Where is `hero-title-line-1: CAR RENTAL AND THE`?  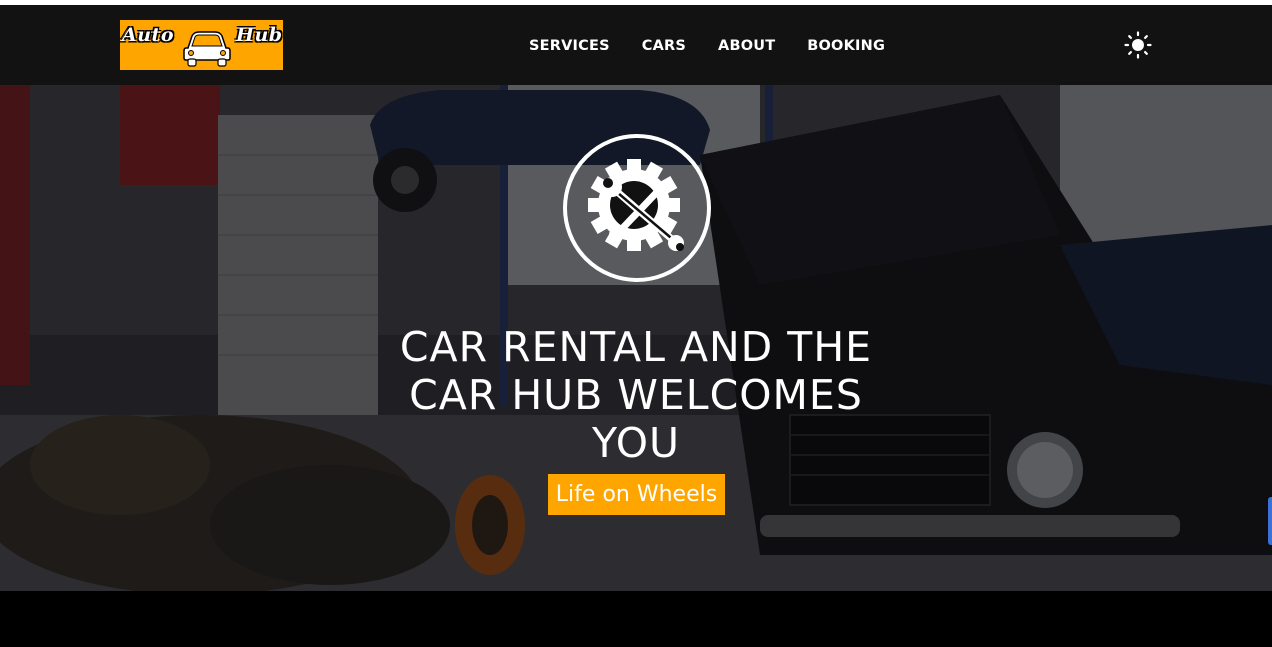
hero-title-line-1: CAR RENTAL AND THE is located at coordinates (636, 347).